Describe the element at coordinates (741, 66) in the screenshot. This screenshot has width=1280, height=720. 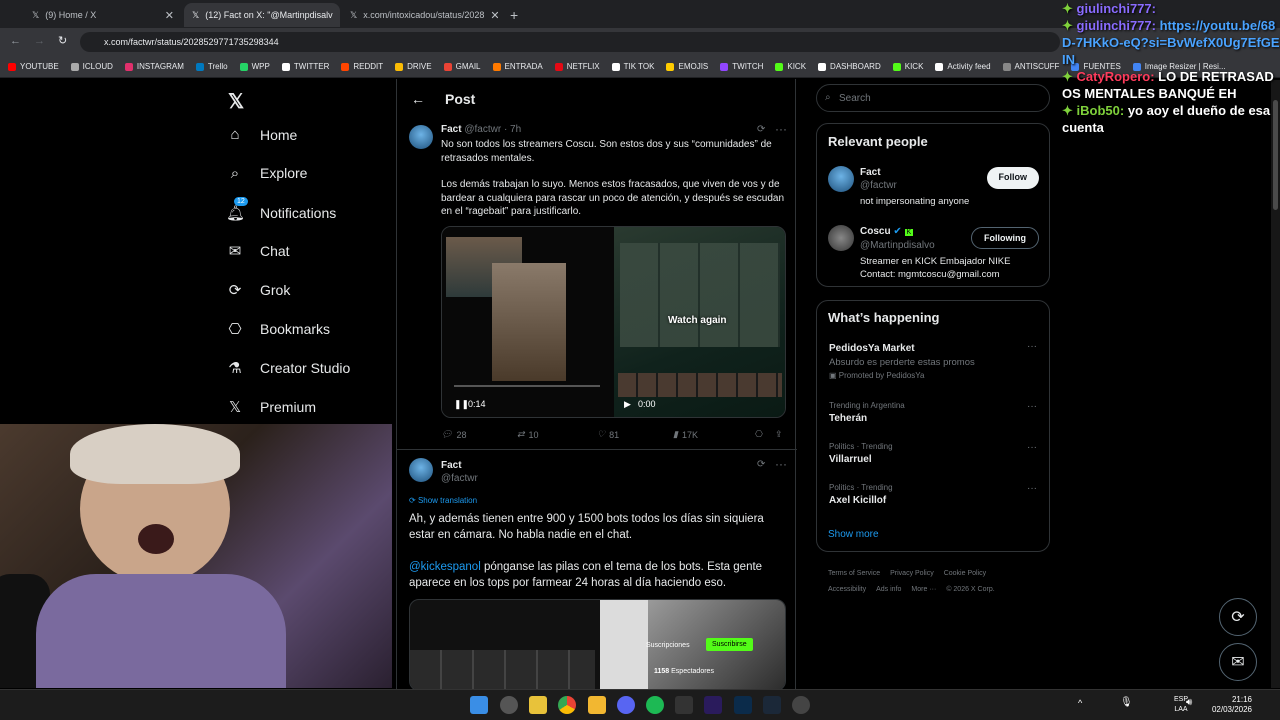
I see `bookmark-item: TWITCH` at that location.